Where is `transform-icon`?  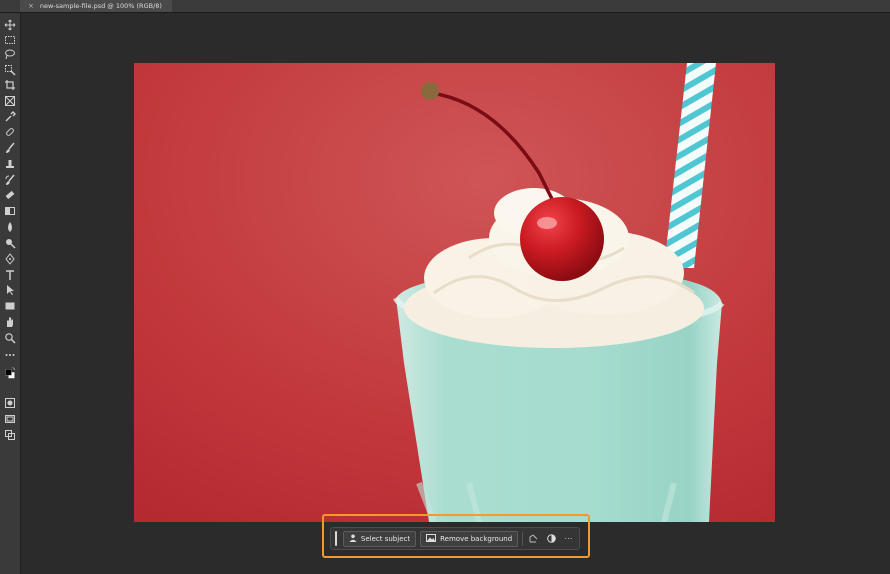 transform-icon is located at coordinates (533, 539).